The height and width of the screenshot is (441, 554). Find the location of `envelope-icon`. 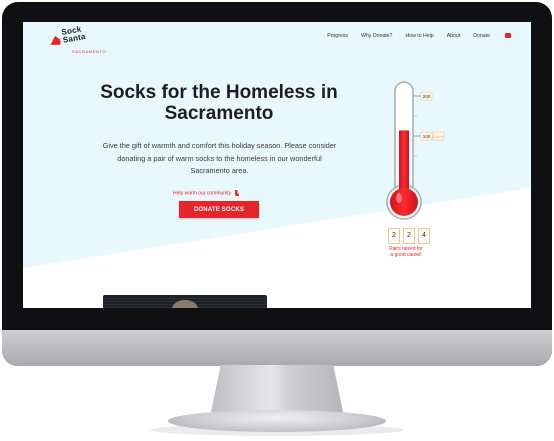

envelope-icon is located at coordinates (508, 35).